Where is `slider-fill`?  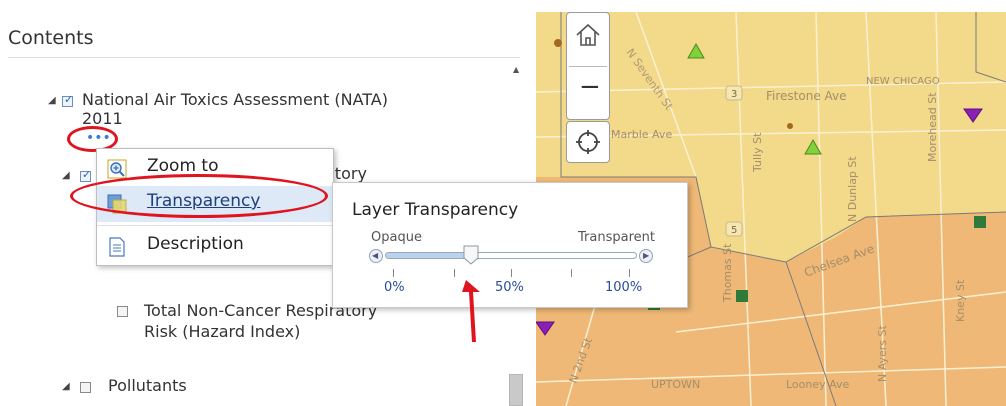
slider-fill is located at coordinates (428, 255).